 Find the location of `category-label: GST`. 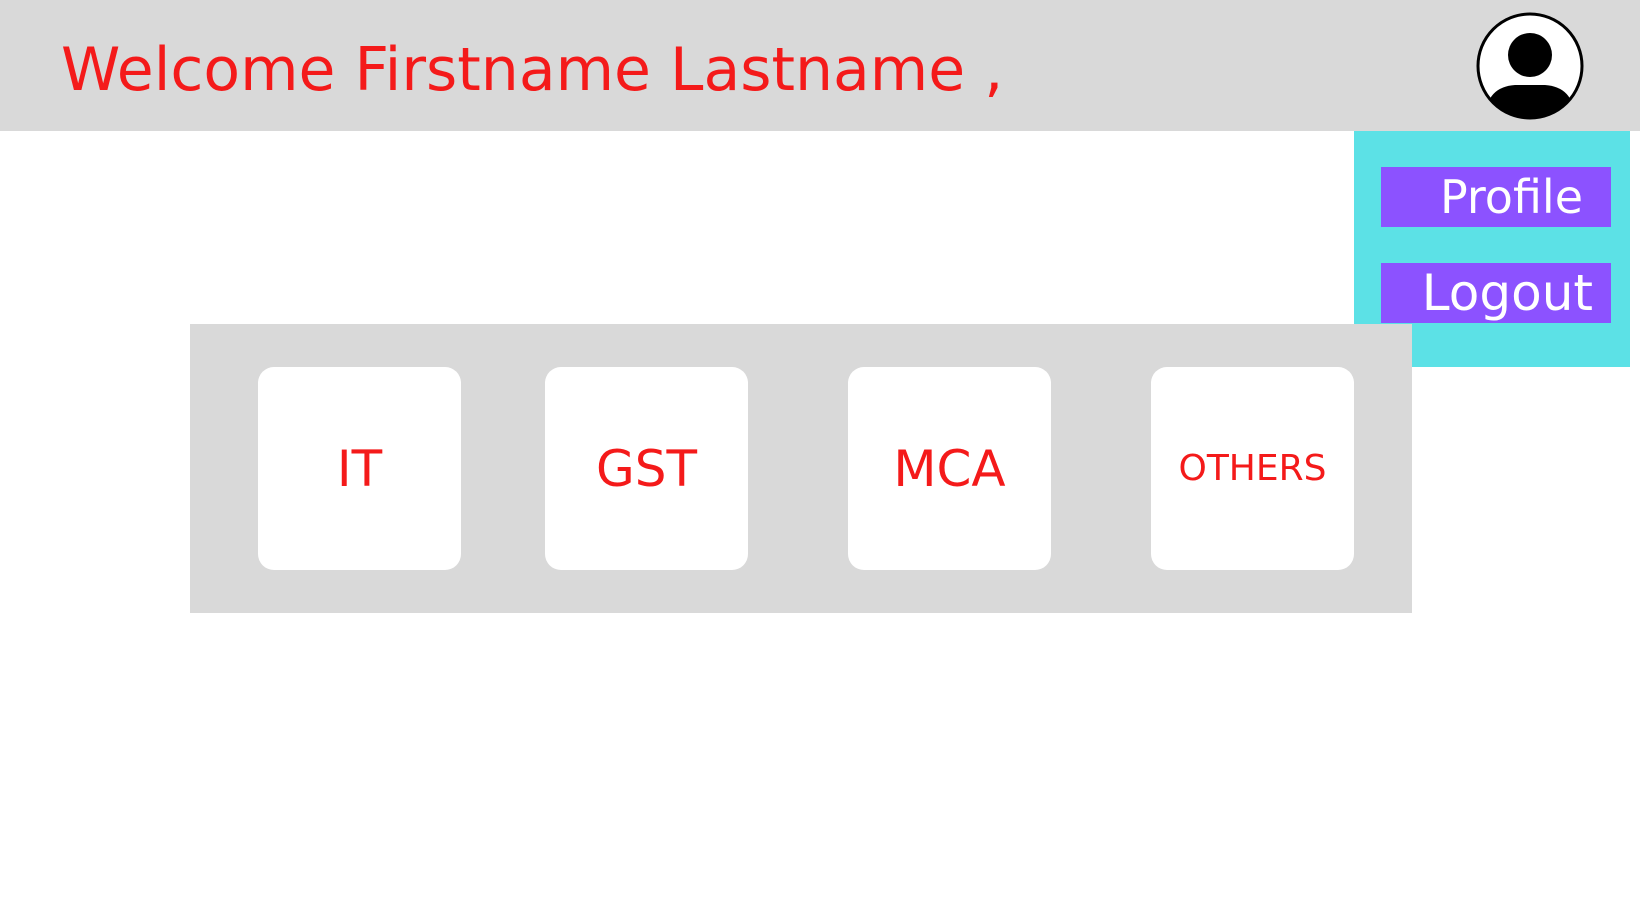

category-label: GST is located at coordinates (646, 468).